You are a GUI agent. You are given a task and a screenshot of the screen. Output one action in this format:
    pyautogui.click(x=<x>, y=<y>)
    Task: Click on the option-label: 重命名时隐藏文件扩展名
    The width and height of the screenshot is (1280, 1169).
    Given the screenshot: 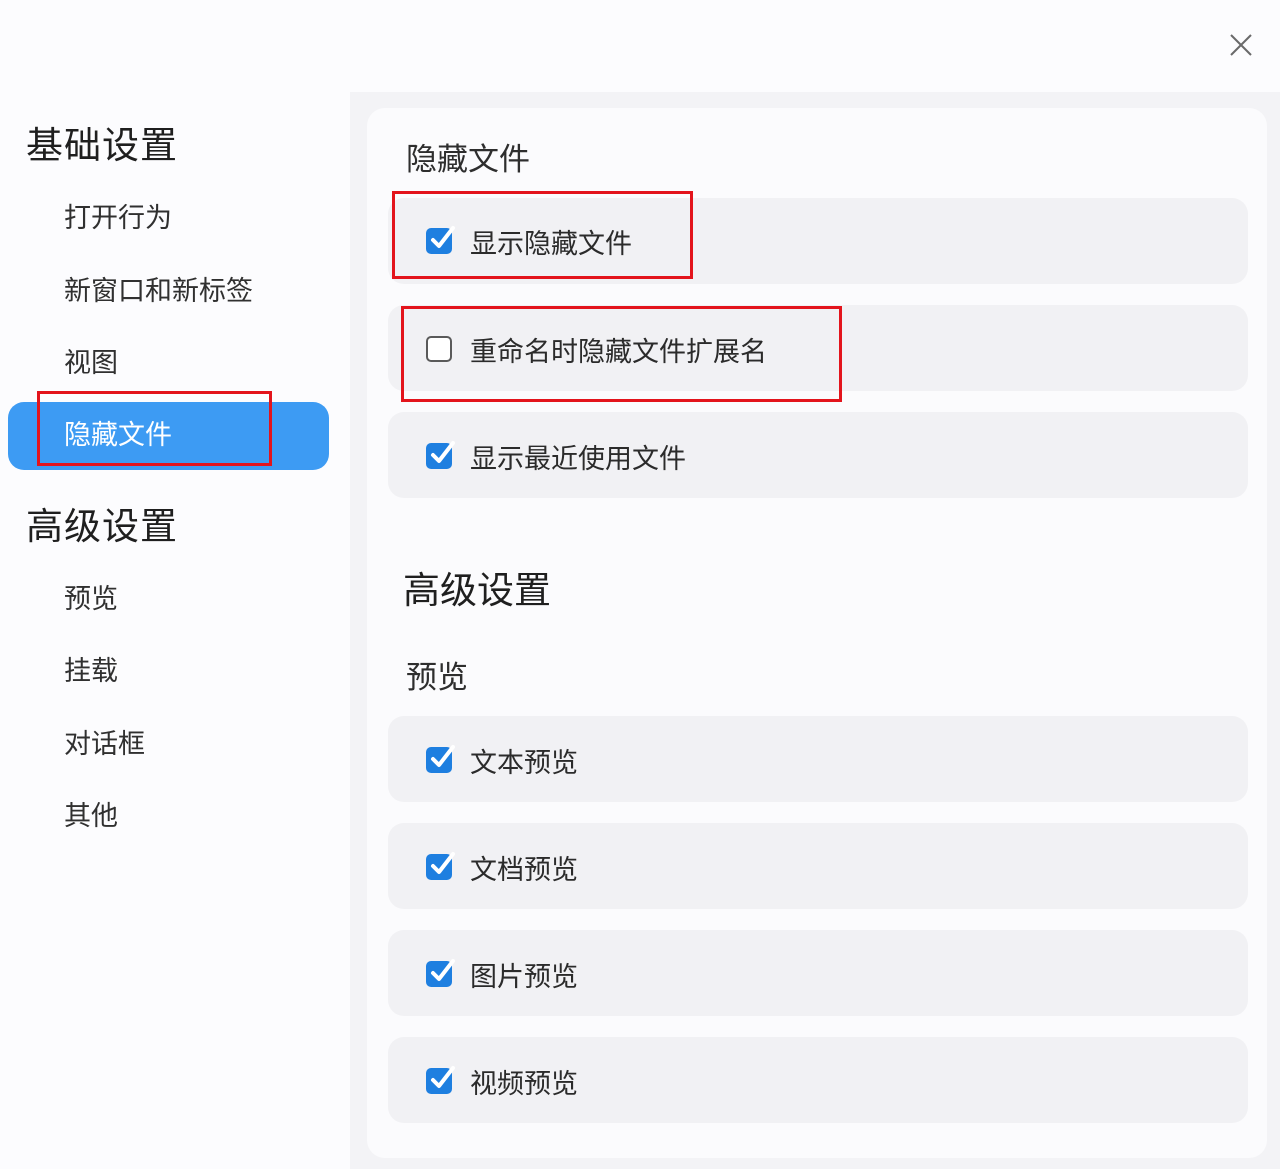 What is the action you would take?
    pyautogui.click(x=618, y=352)
    